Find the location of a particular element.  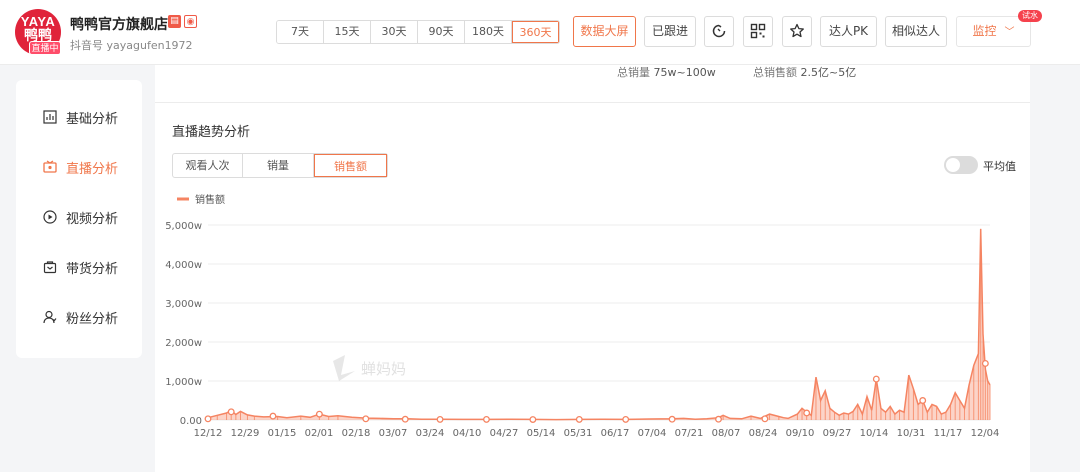

x-tick-label: 03/24 is located at coordinates (430, 433).